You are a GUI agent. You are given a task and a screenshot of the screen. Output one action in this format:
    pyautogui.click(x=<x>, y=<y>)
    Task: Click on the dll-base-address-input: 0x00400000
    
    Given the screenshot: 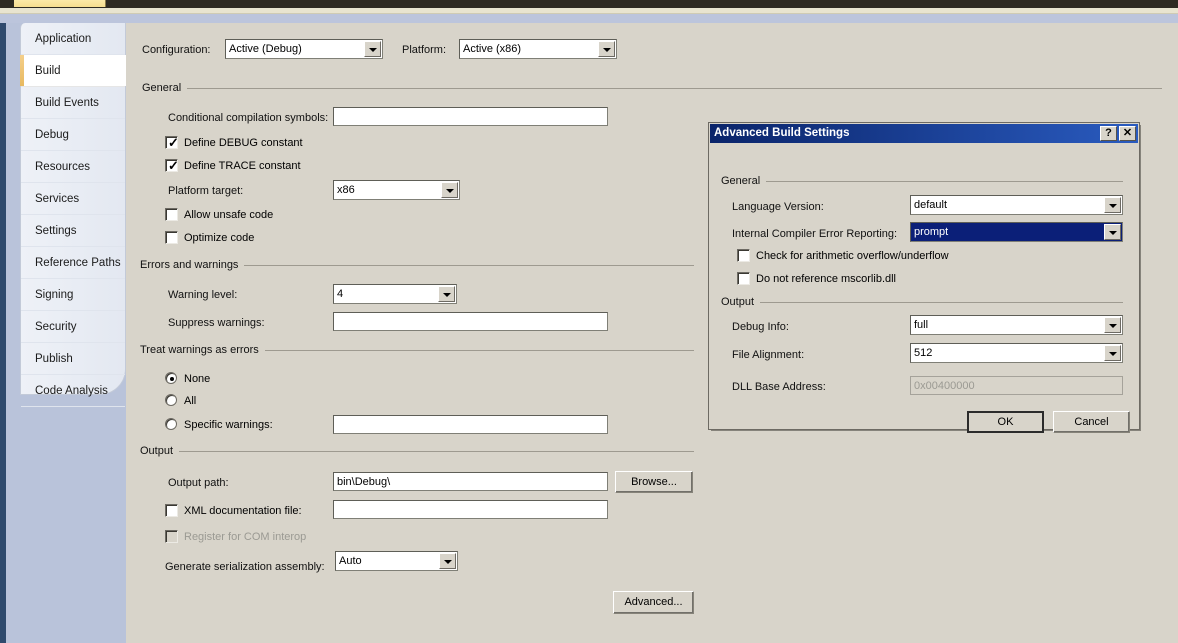 What is the action you would take?
    pyautogui.click(x=1016, y=385)
    